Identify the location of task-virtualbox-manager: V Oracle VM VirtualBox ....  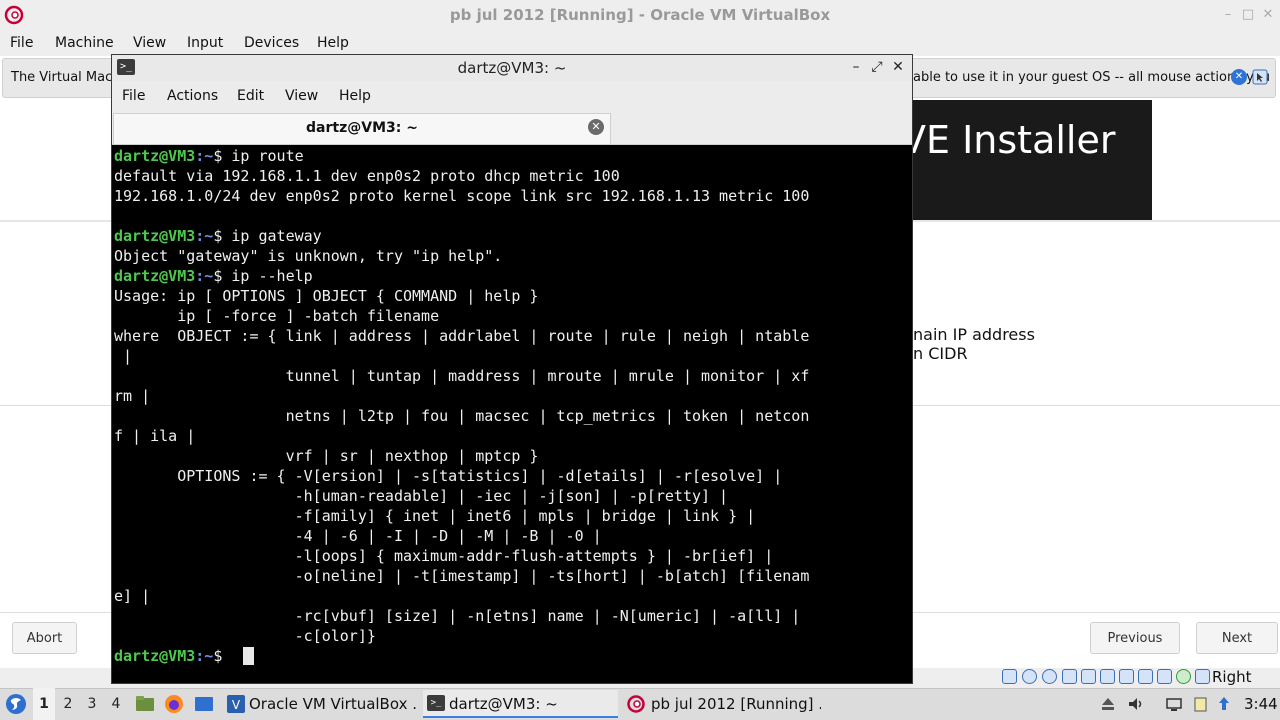
(321, 704).